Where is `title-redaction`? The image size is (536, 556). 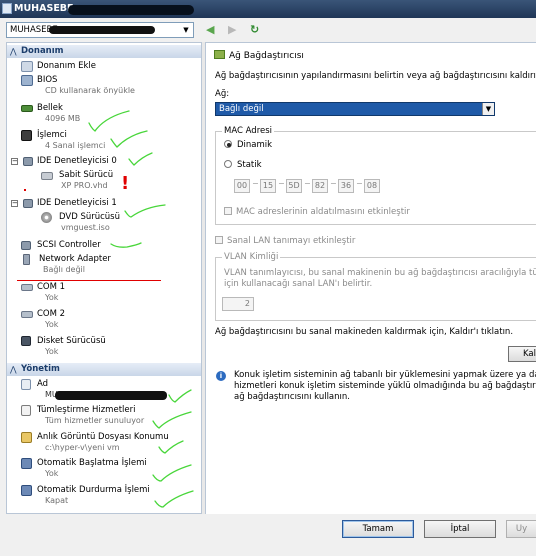 title-redaction is located at coordinates (131, 10).